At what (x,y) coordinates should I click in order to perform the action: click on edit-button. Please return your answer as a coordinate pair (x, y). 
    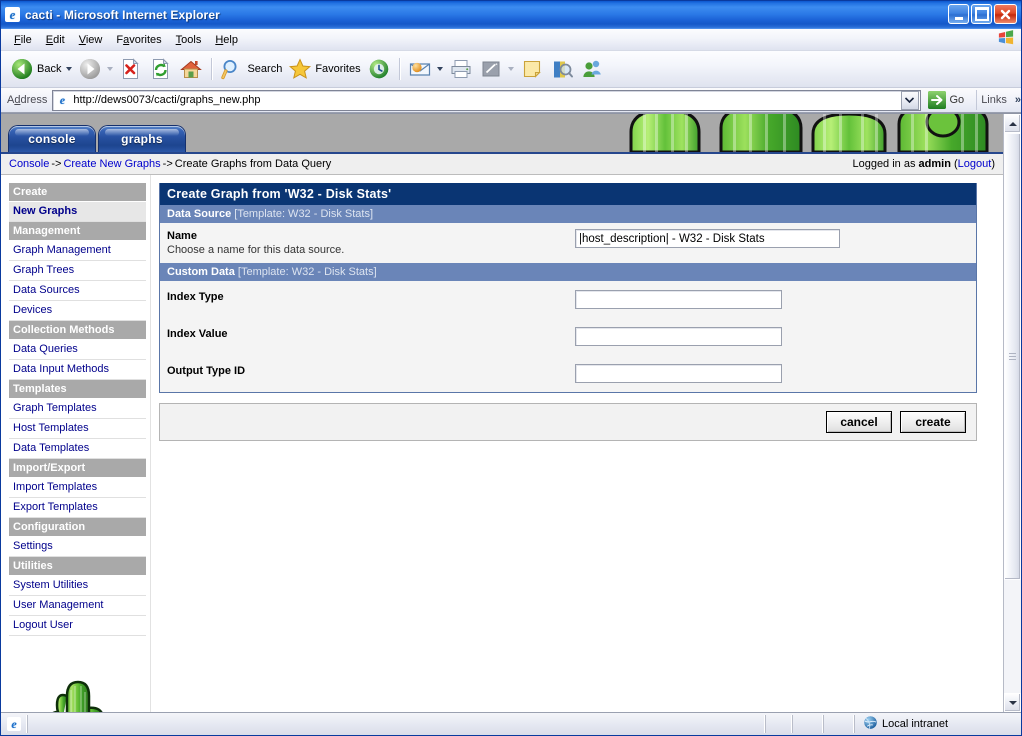
    Looking at the image, I should click on (496, 69).